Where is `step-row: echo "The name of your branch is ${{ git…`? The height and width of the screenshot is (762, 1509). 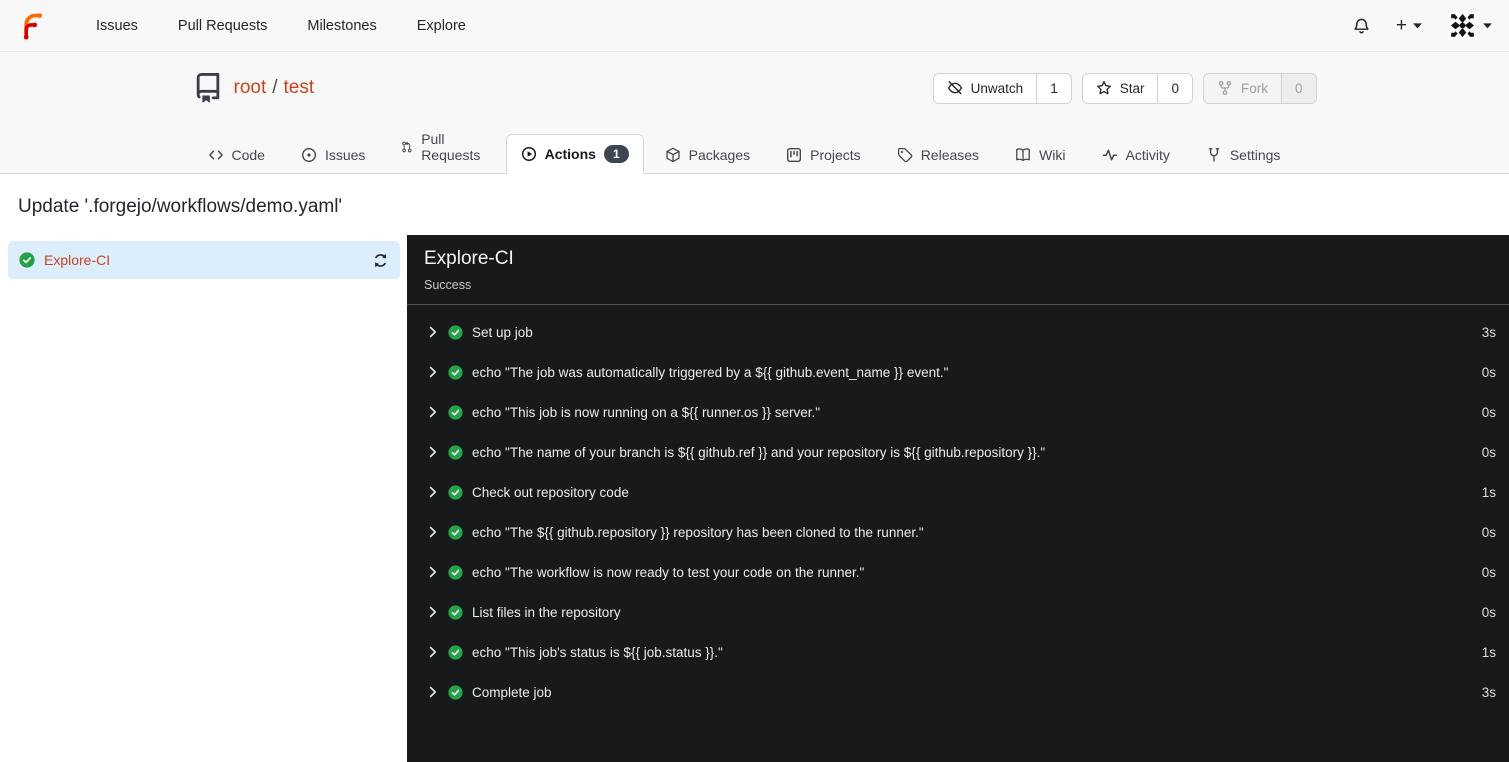
step-row: echo "The name of your branch is ${{ git… is located at coordinates (958, 452).